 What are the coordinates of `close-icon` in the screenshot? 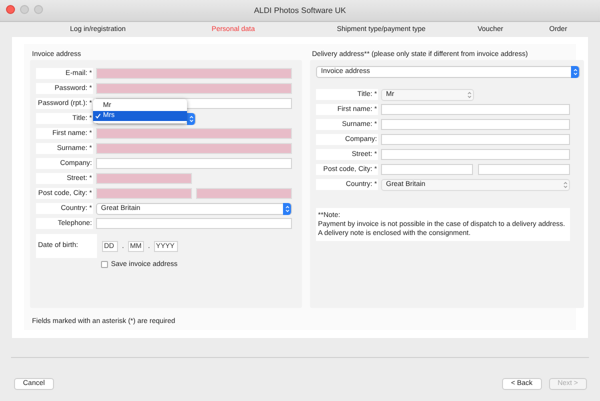 It's located at (10, 9).